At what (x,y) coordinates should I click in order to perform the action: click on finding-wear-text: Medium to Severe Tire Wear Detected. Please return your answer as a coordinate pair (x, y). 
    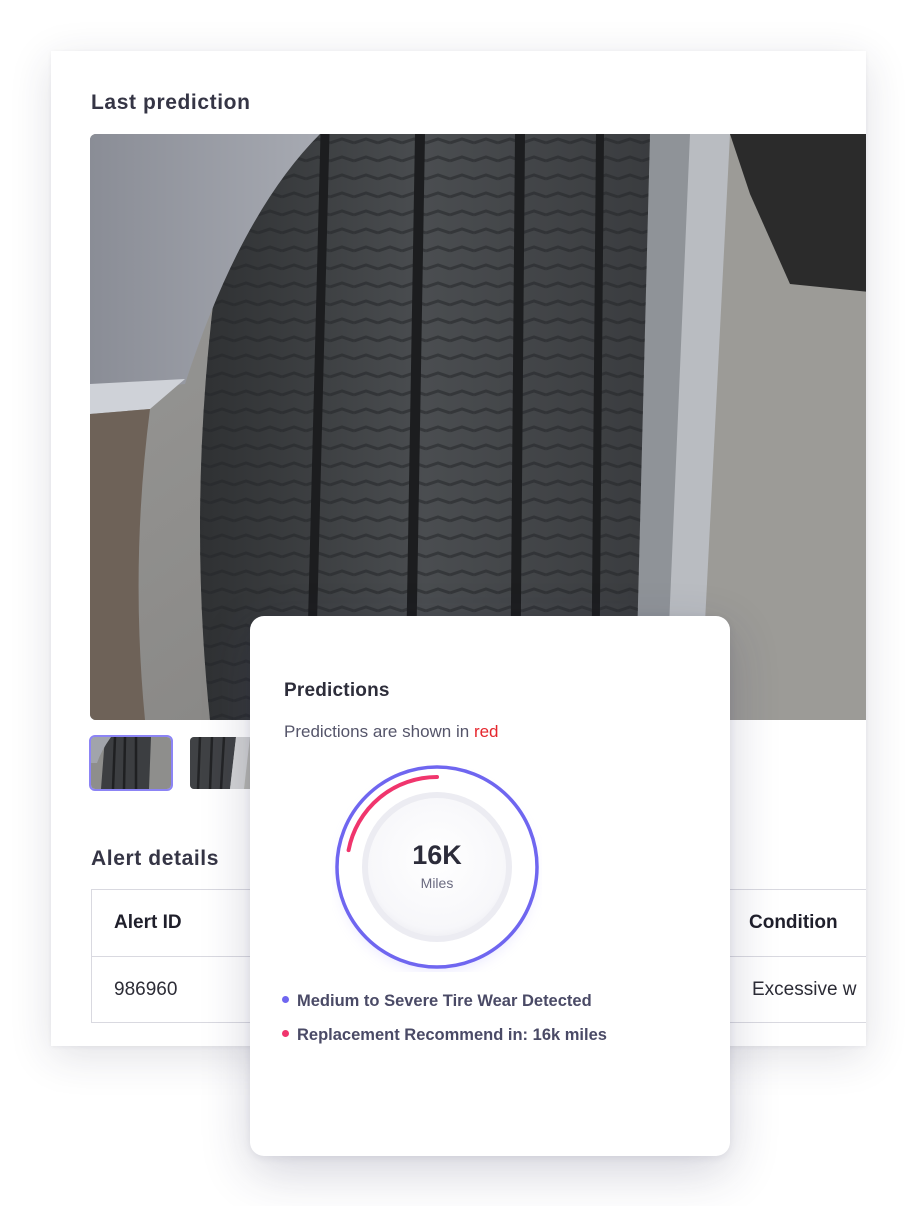
    Looking at the image, I should click on (444, 1001).